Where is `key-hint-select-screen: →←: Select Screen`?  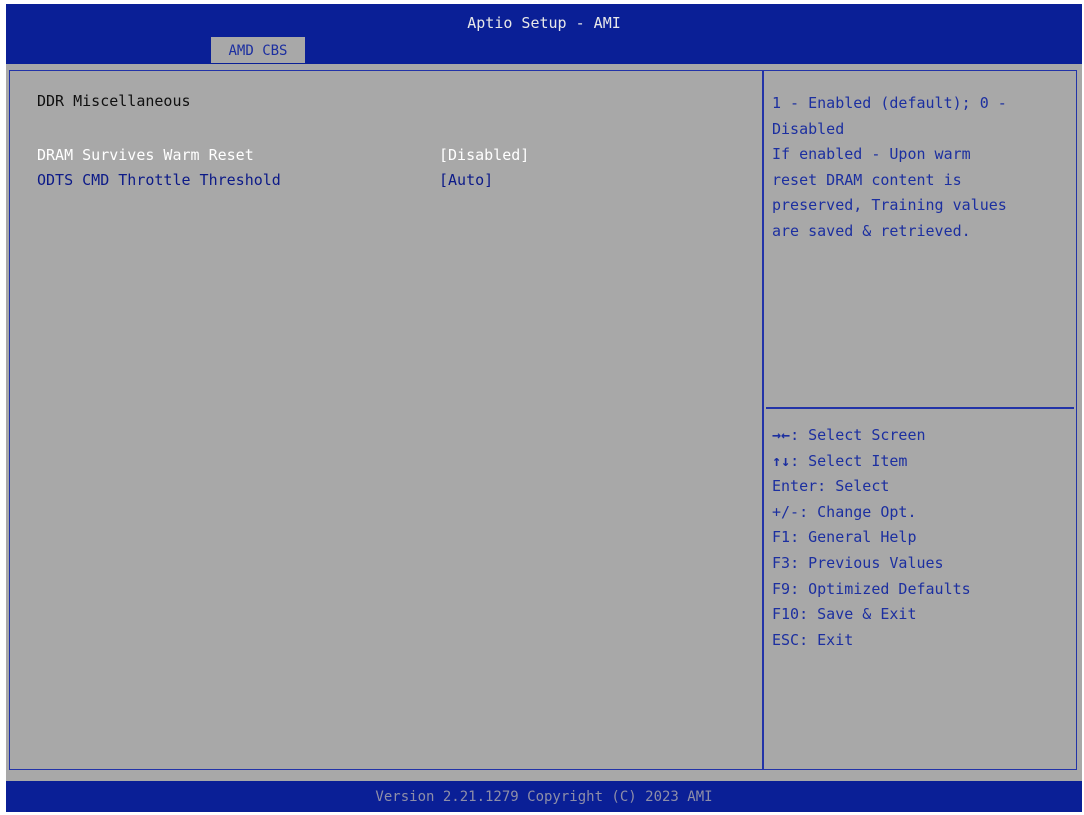 key-hint-select-screen: →←: Select Screen is located at coordinates (849, 435).